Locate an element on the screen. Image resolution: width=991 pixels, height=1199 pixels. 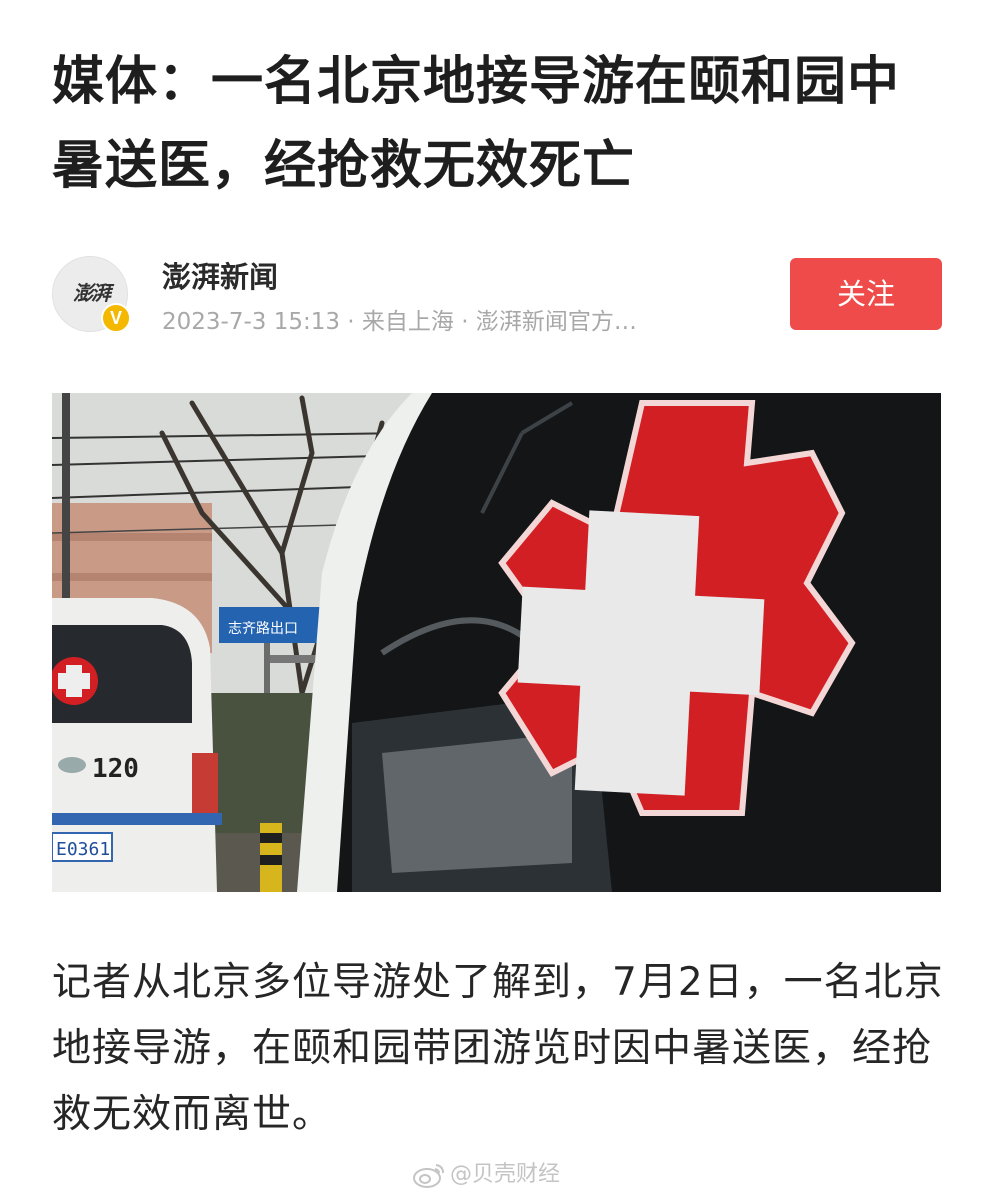
avatar-logo-text: 澎湃 is located at coordinates (92, 293).